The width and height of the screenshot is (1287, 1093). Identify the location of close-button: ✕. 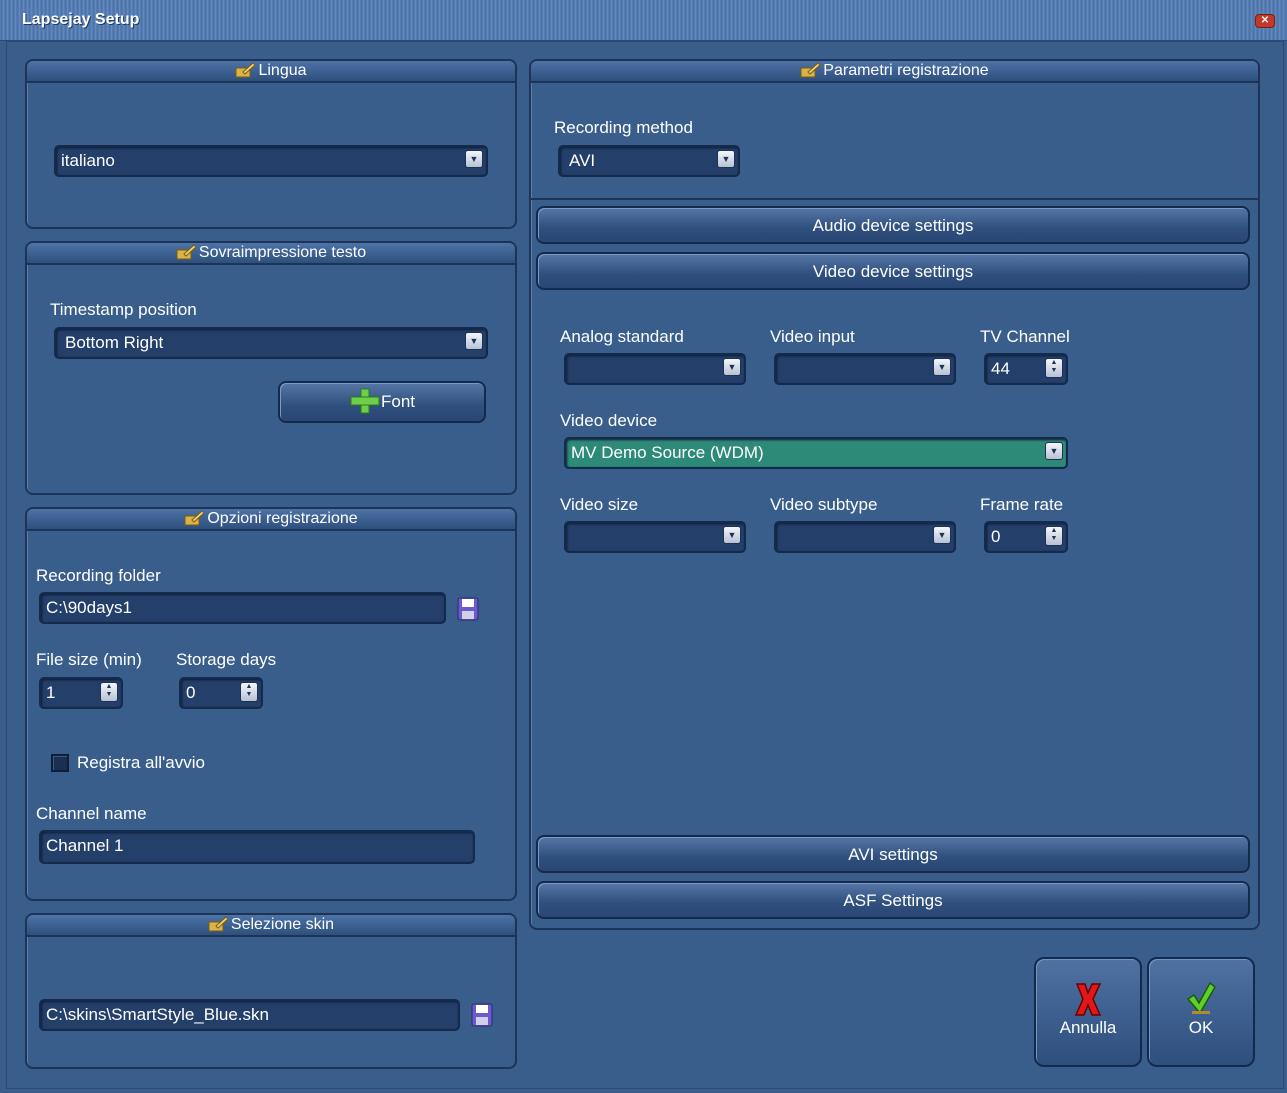
(1265, 21).